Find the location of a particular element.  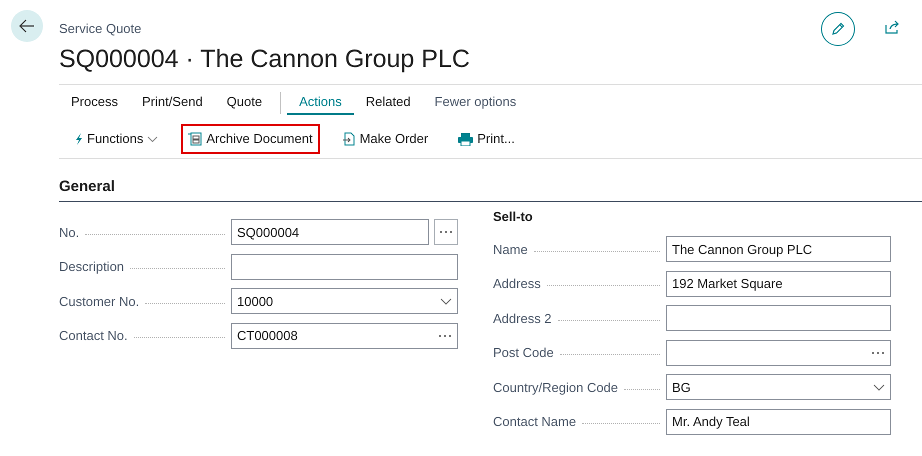

field-label: Address 2 is located at coordinates (522, 319).